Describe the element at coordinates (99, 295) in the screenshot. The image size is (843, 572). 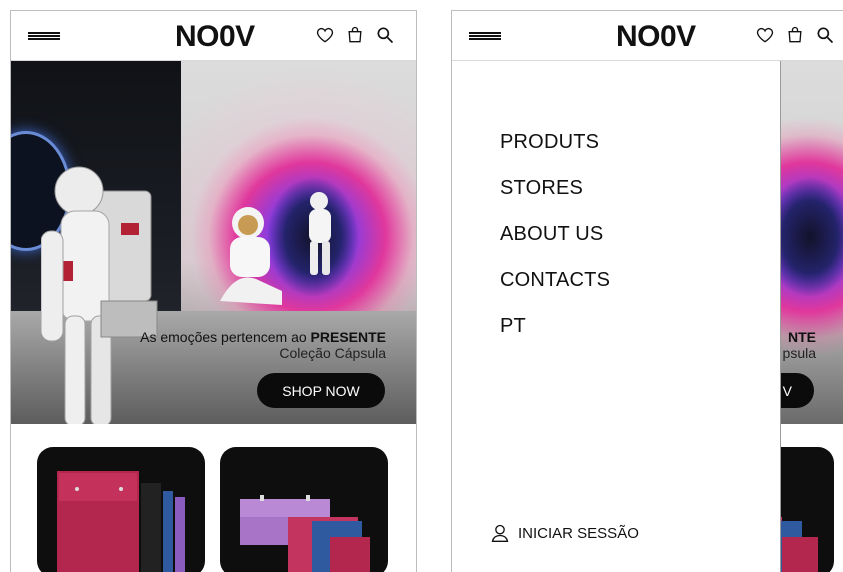
I see `astronaut-image` at that location.